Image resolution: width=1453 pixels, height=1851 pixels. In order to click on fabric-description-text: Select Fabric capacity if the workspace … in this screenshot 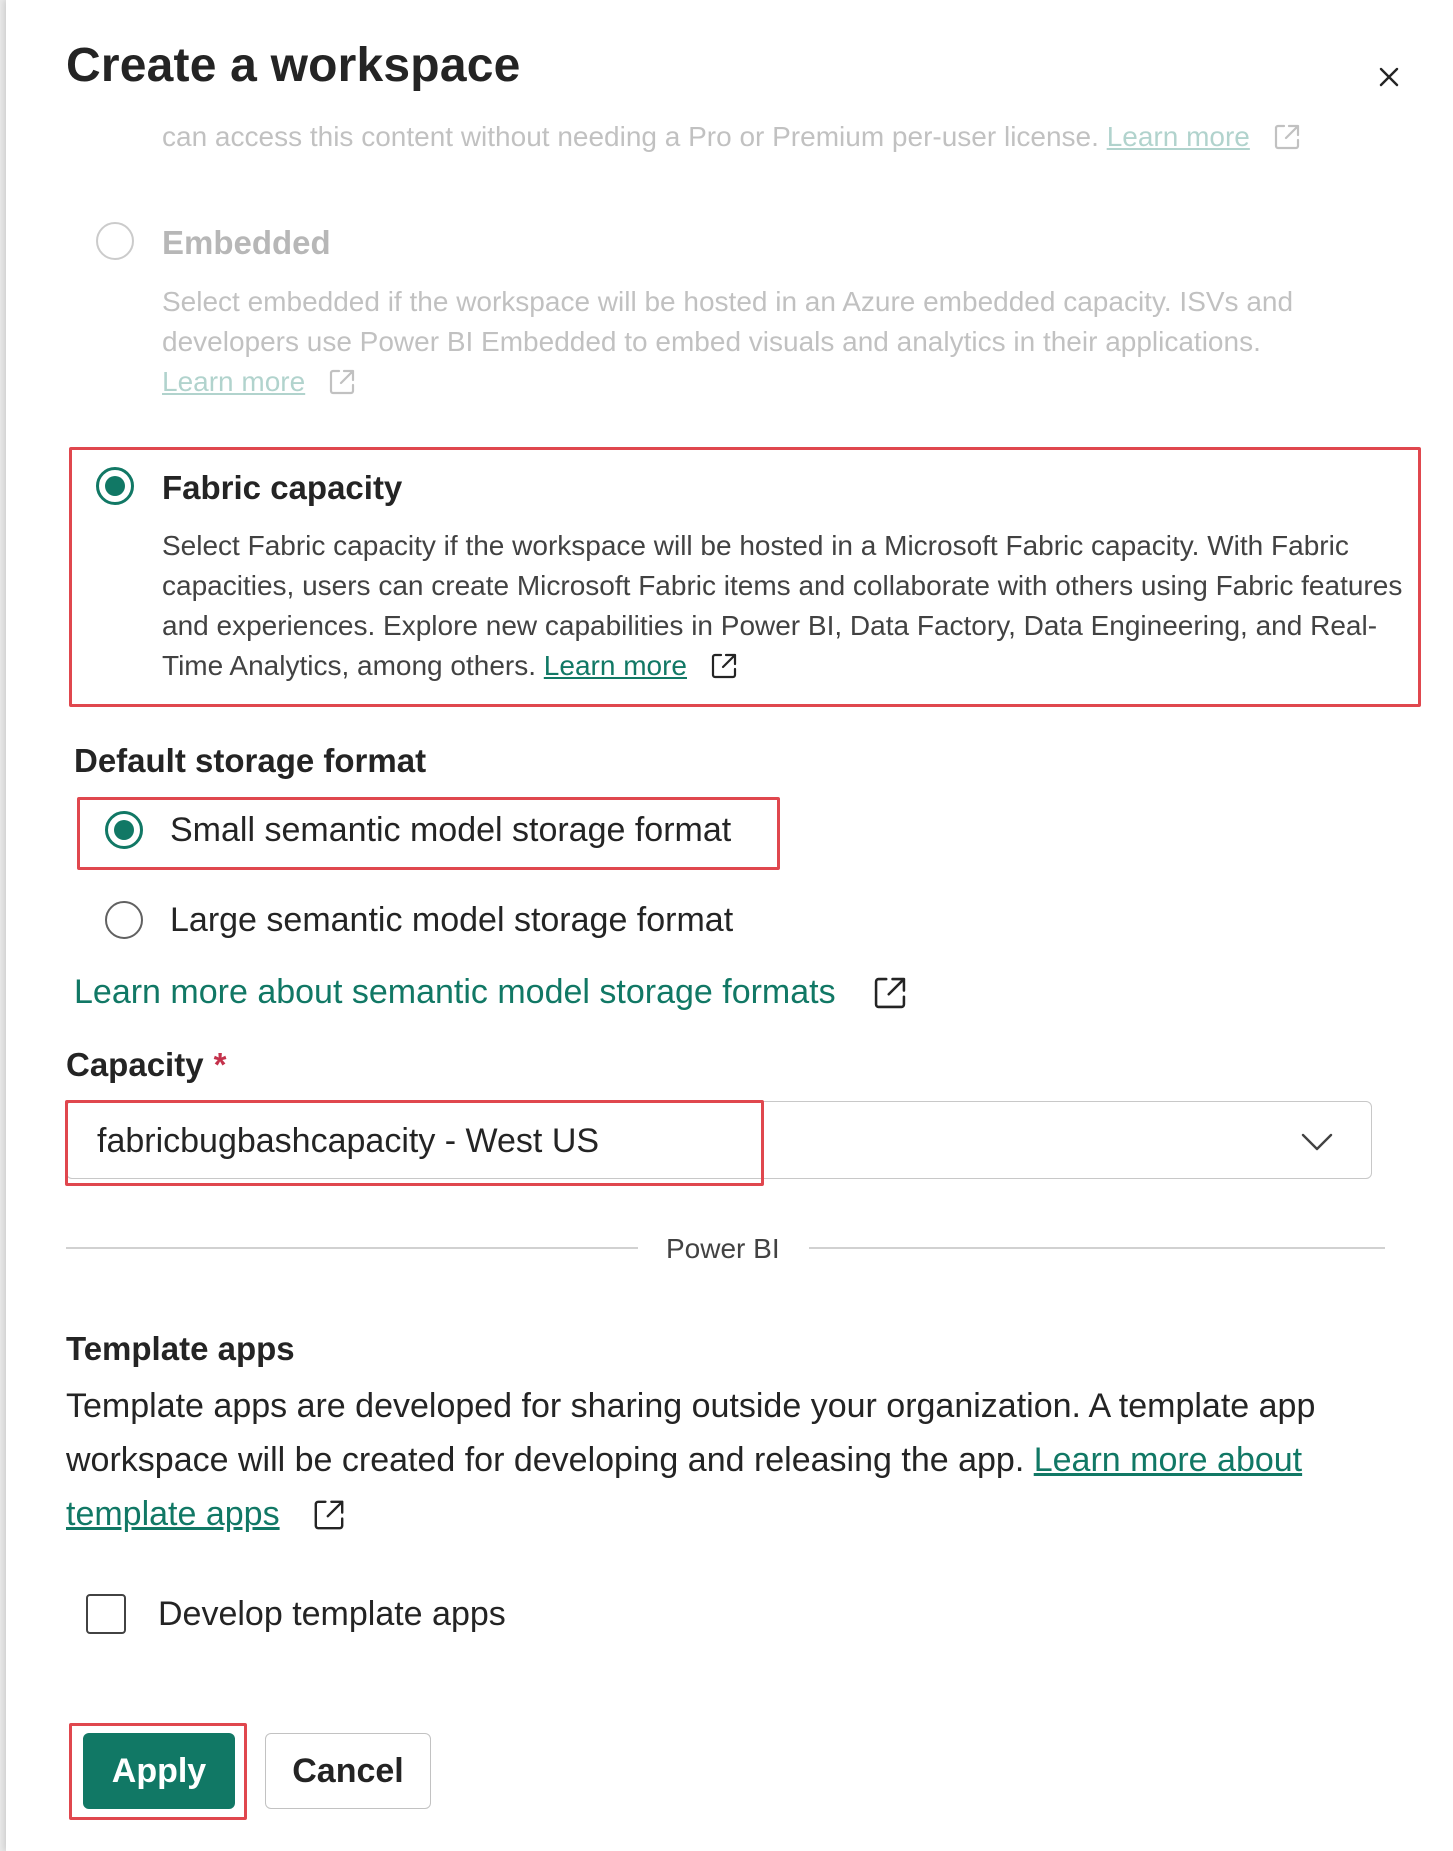, I will do `click(782, 605)`.